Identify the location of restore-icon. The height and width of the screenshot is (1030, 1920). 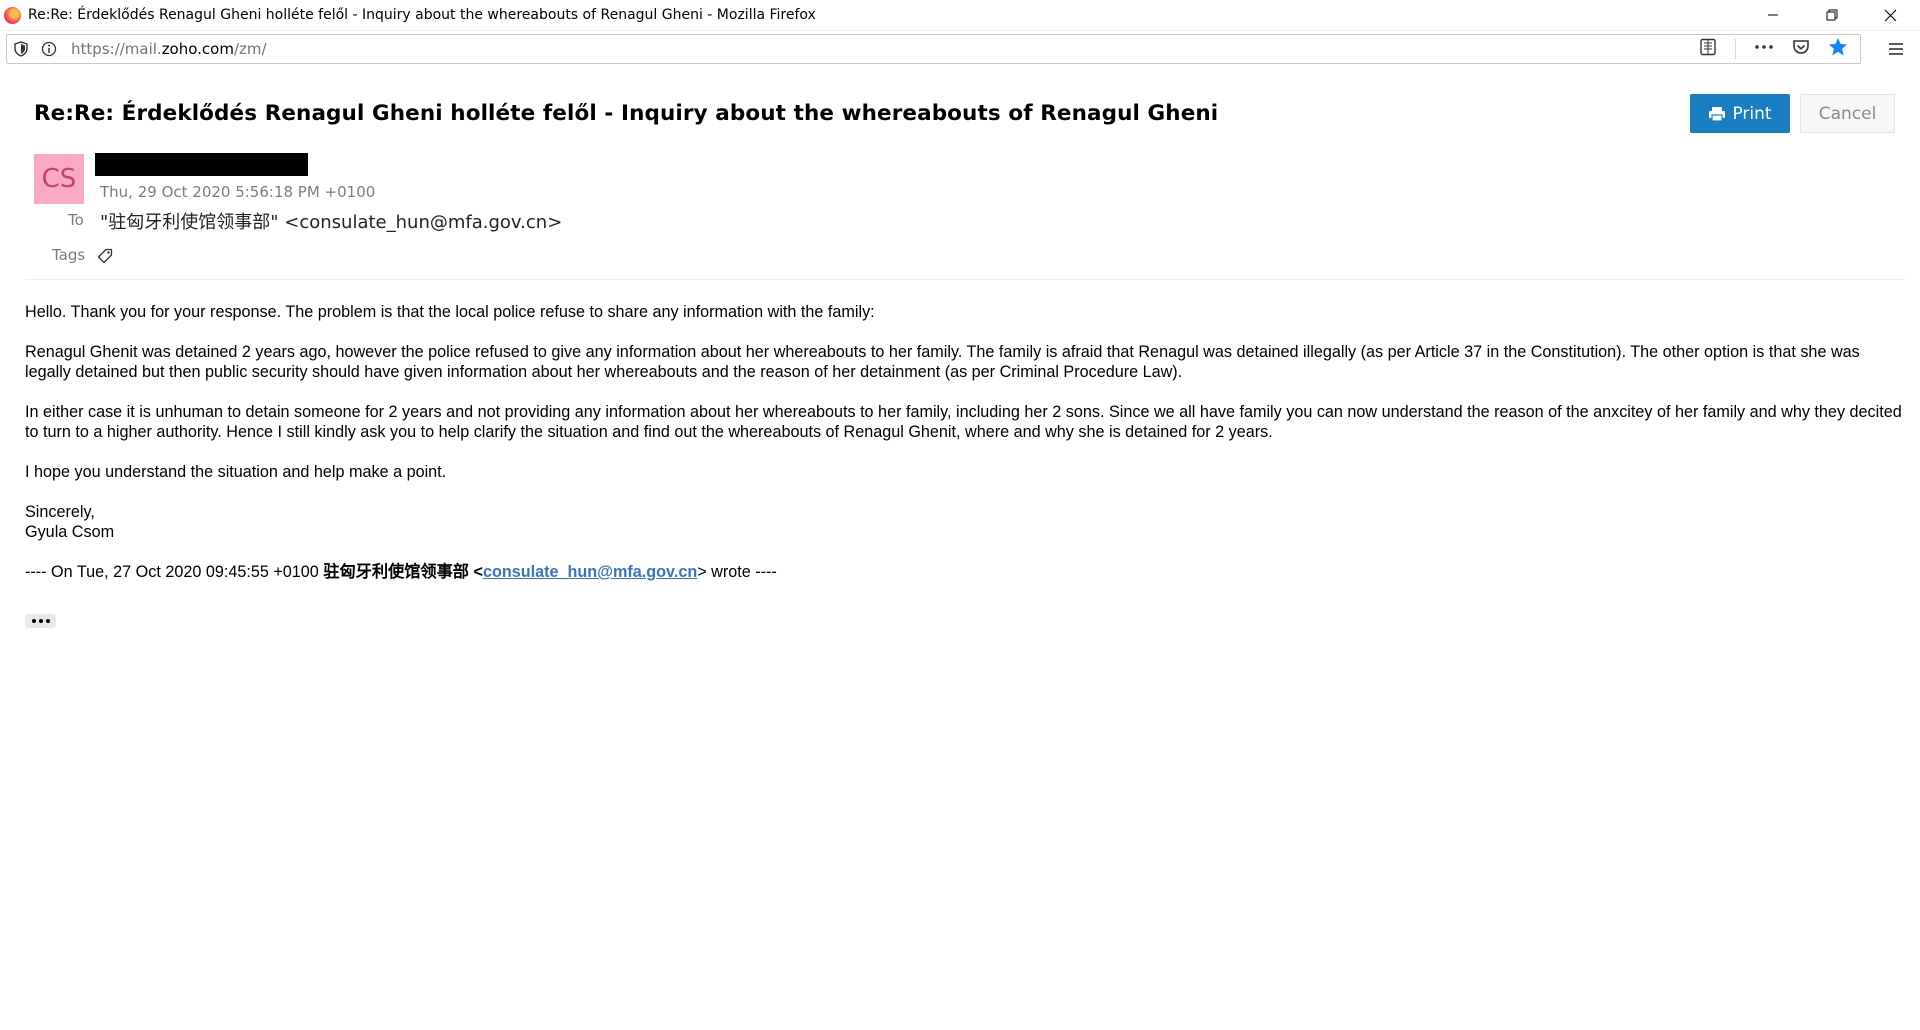
(1831, 15).